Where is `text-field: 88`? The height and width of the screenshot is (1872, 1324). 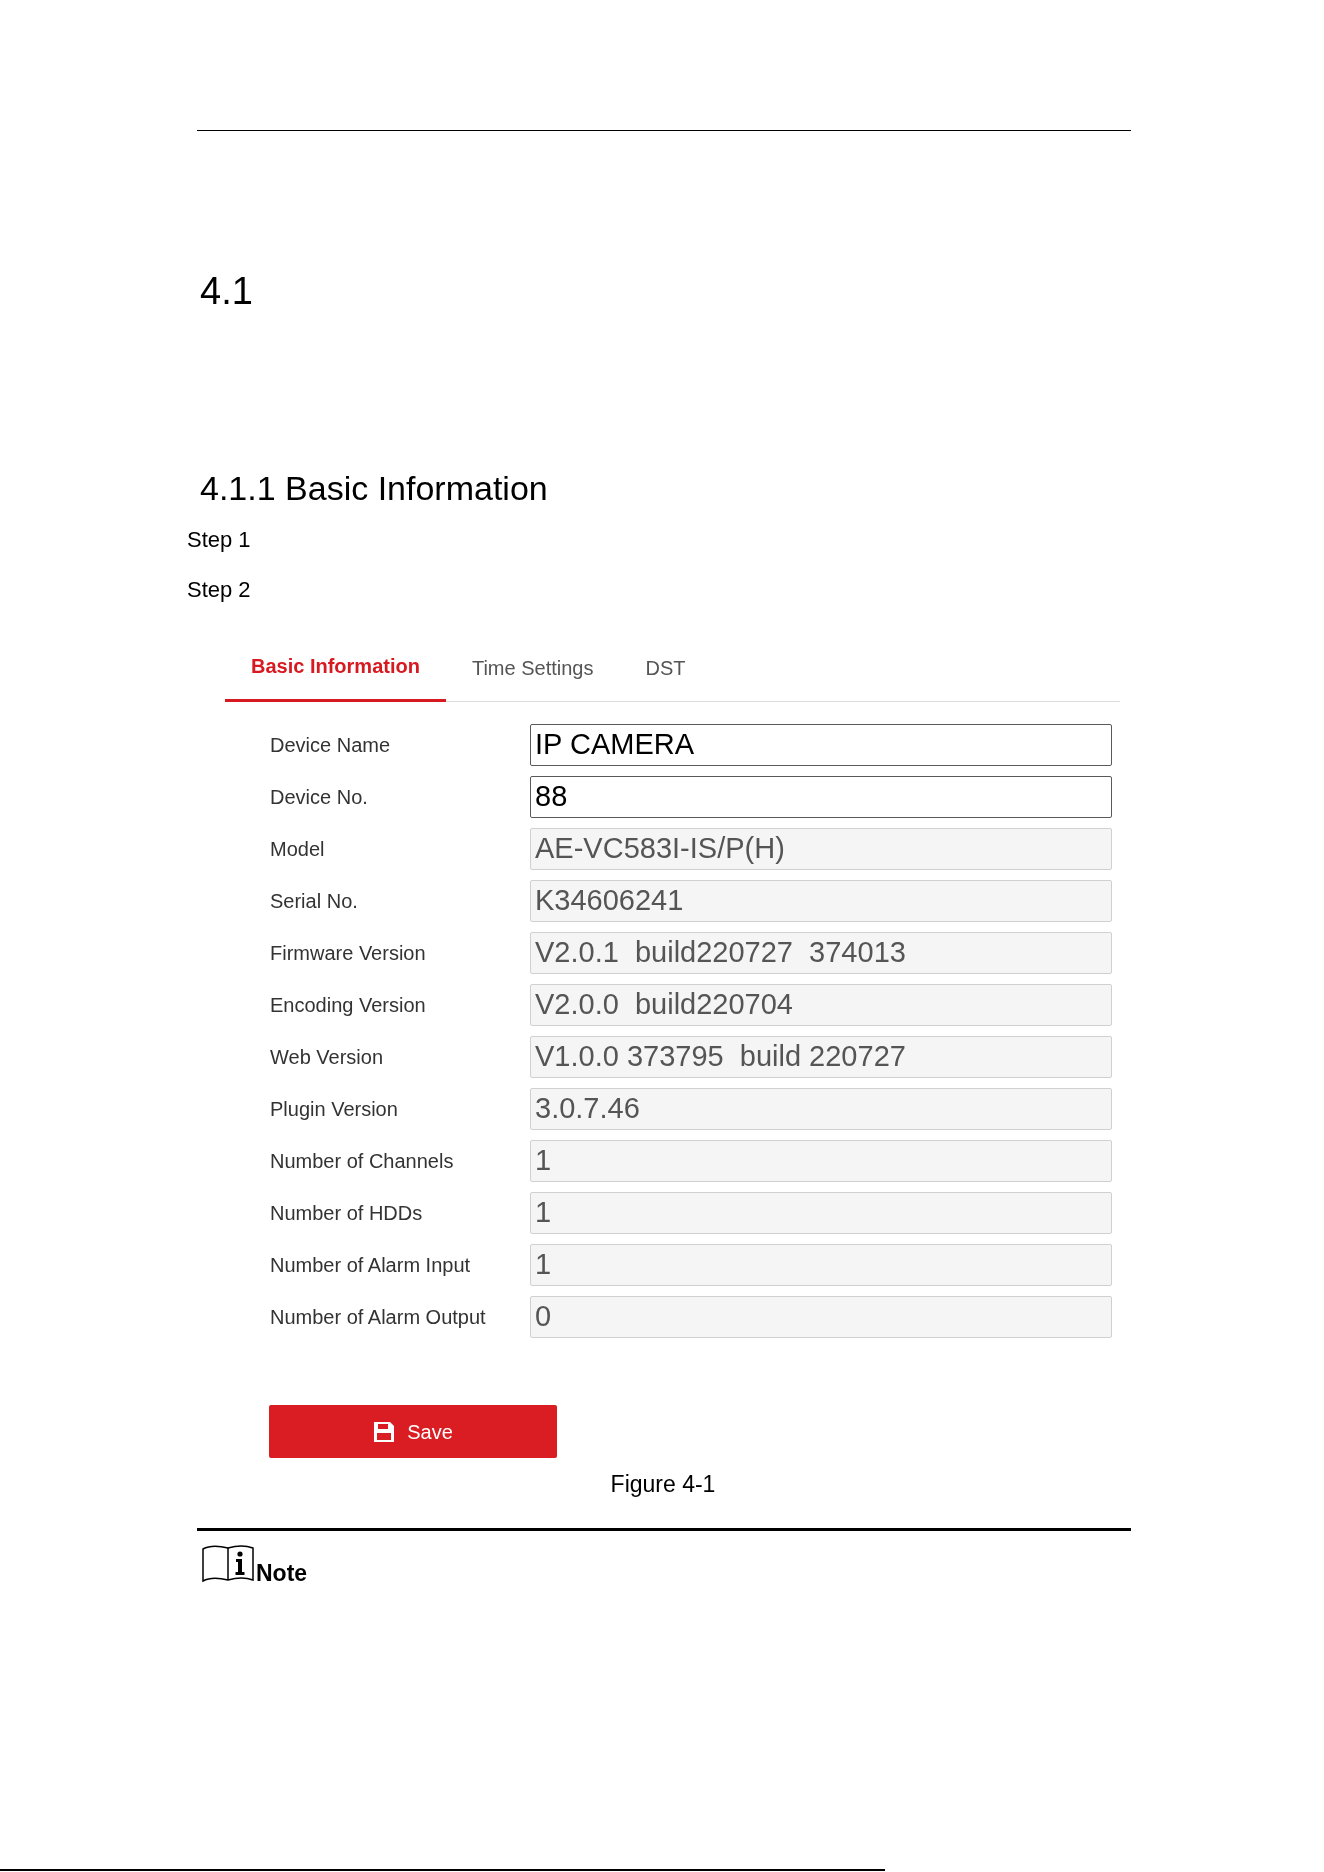
text-field: 88 is located at coordinates (821, 797).